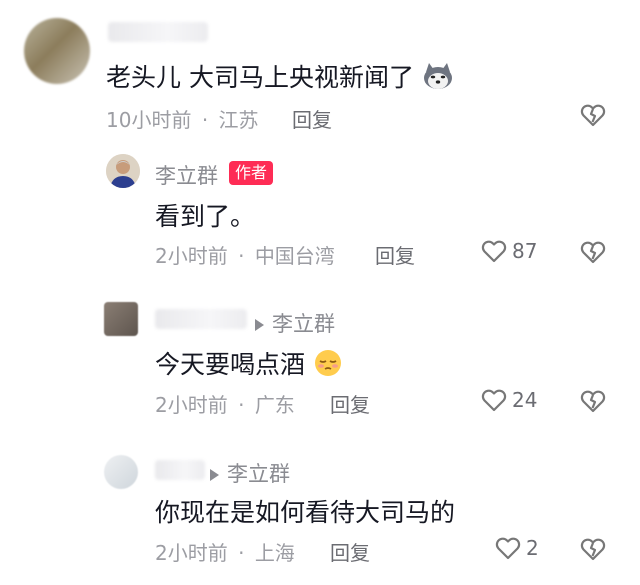 This screenshot has height=585, width=640. What do you see at coordinates (532, 548) in the screenshot?
I see `like-count: 2` at bounding box center [532, 548].